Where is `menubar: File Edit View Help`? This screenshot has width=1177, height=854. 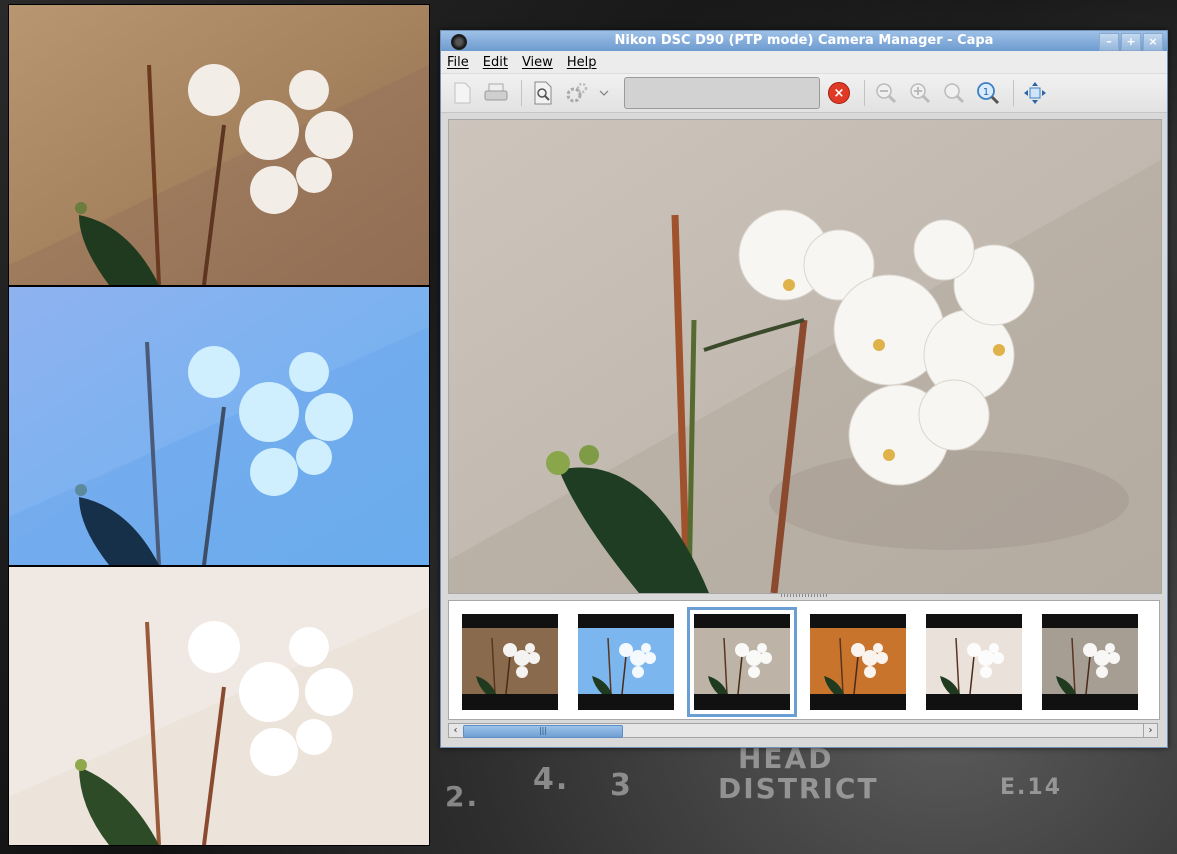
menubar: File Edit View Help is located at coordinates (804, 62).